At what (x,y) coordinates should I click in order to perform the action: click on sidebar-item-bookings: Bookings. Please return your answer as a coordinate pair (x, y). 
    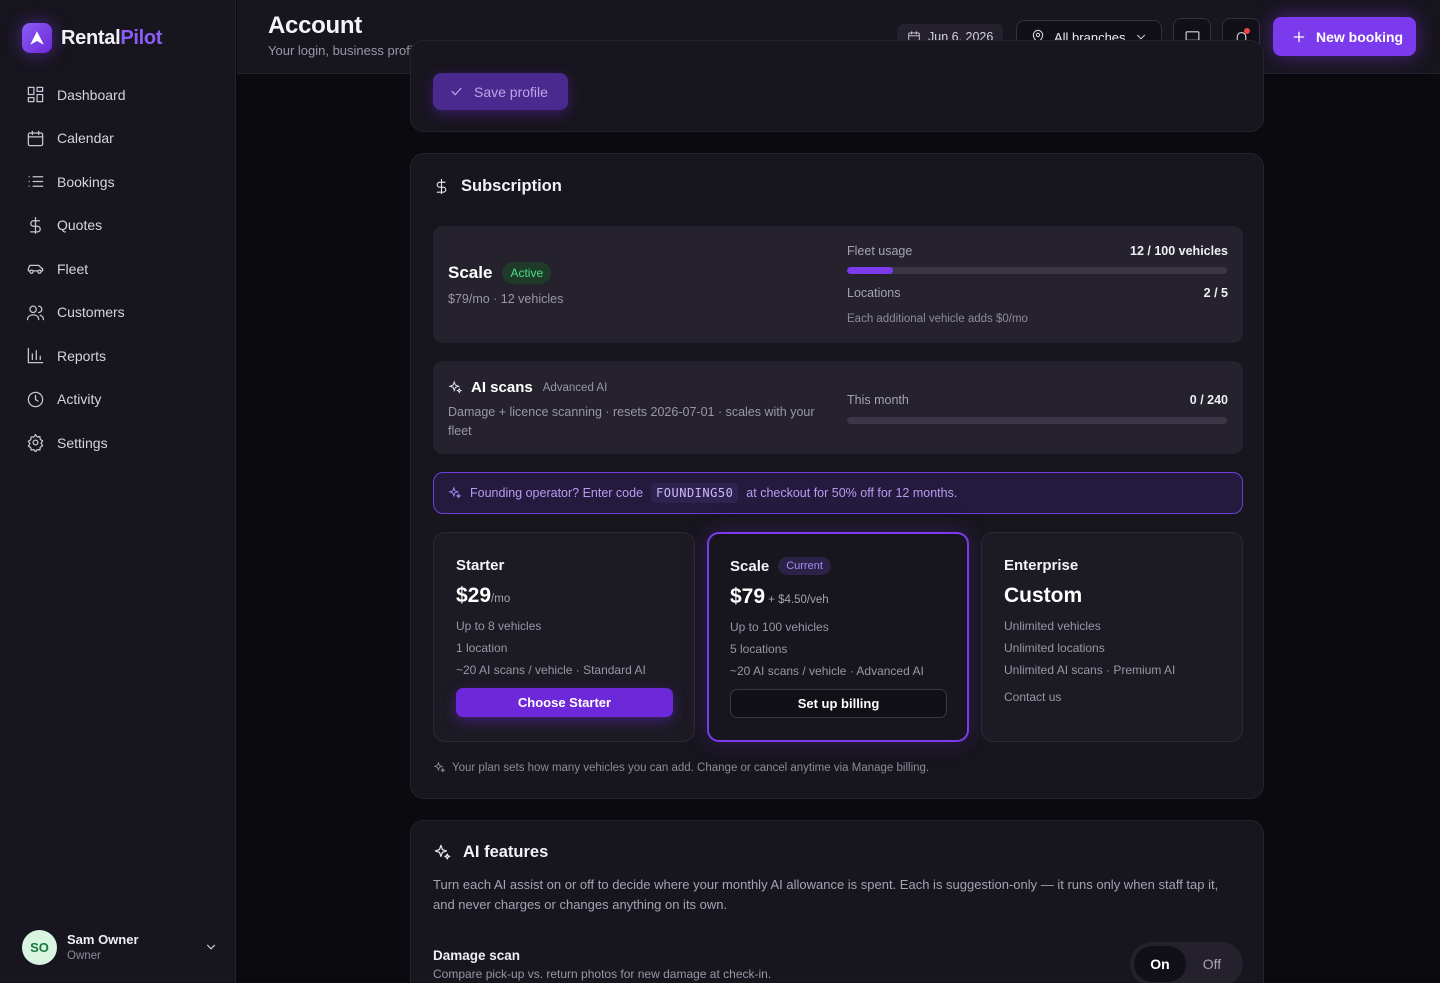
    Looking at the image, I should click on (118, 182).